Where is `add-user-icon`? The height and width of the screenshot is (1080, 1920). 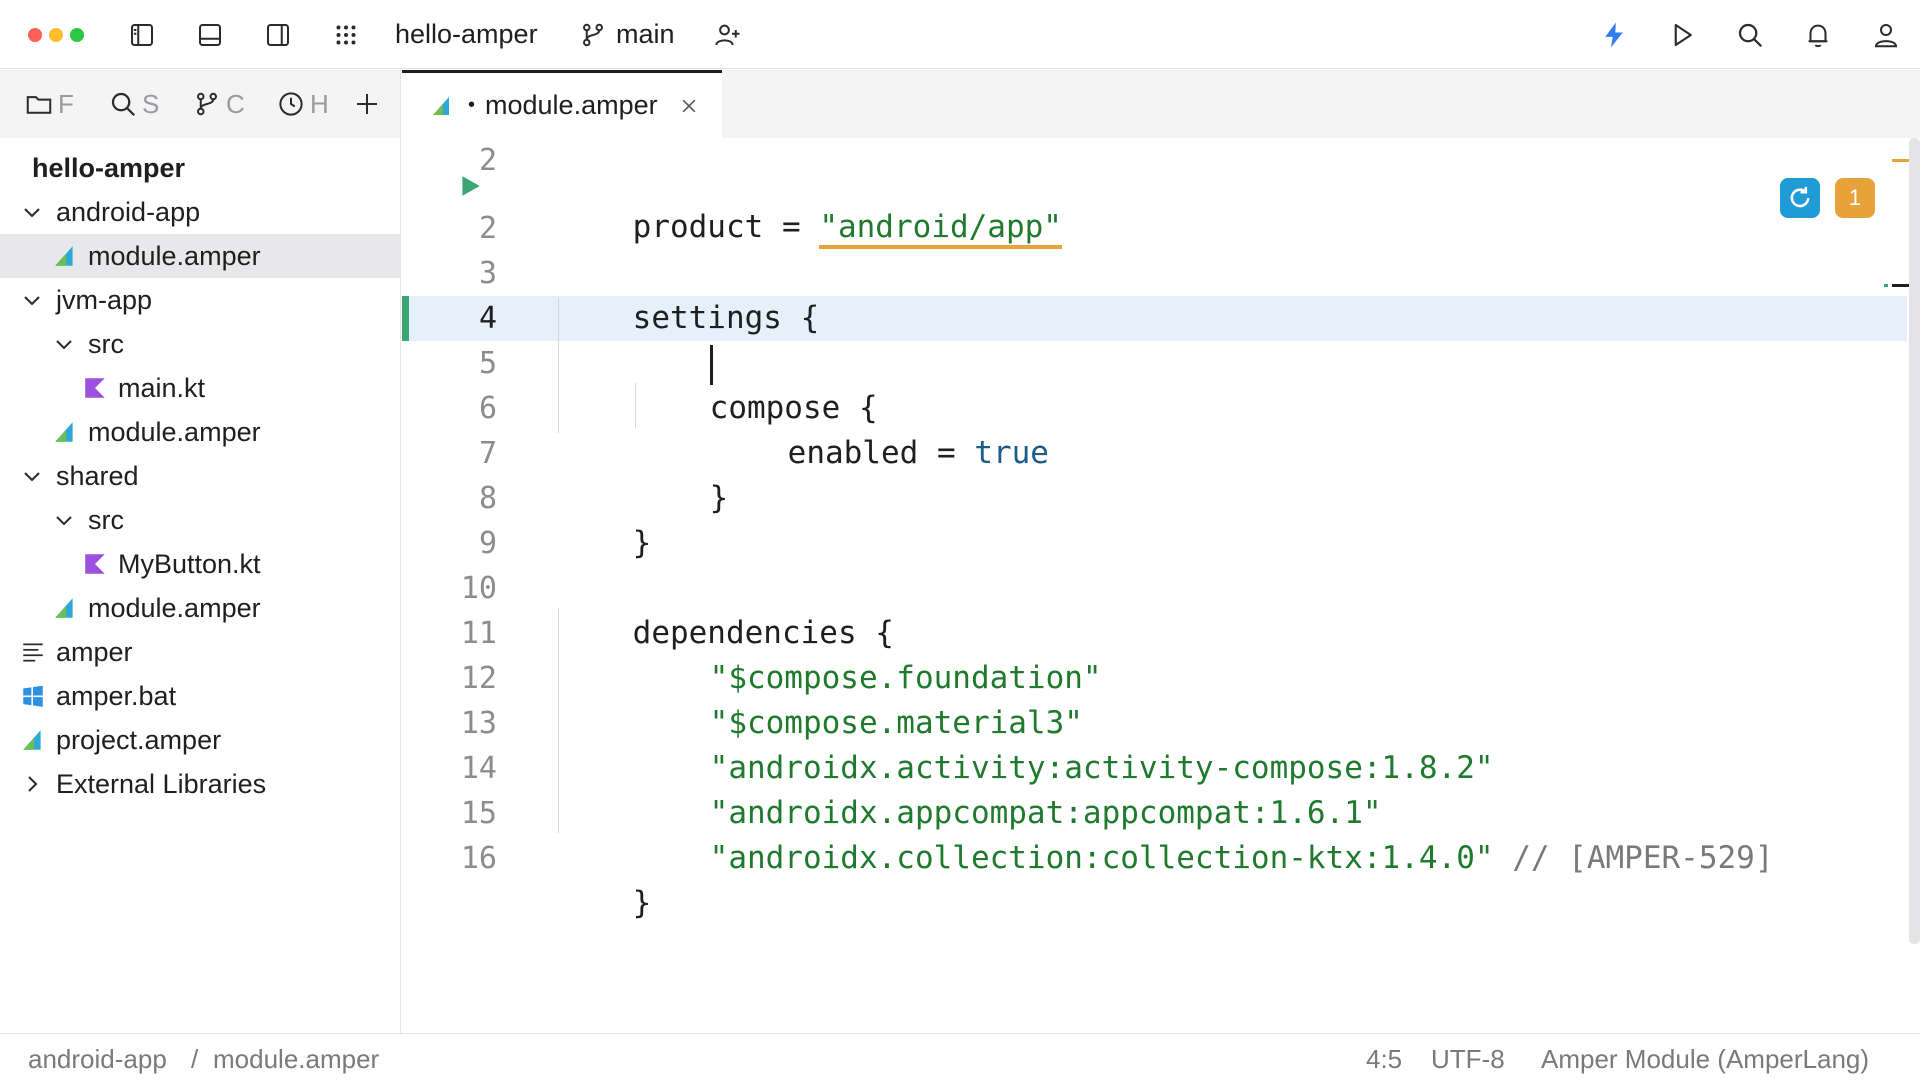
add-user-icon is located at coordinates (727, 35).